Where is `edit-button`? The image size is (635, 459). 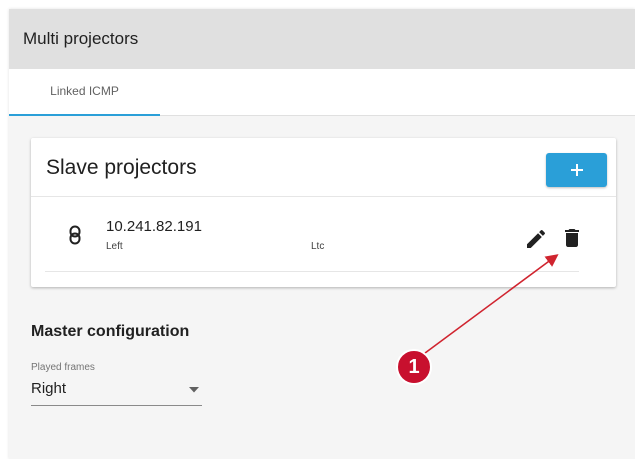 edit-button is located at coordinates (536, 239).